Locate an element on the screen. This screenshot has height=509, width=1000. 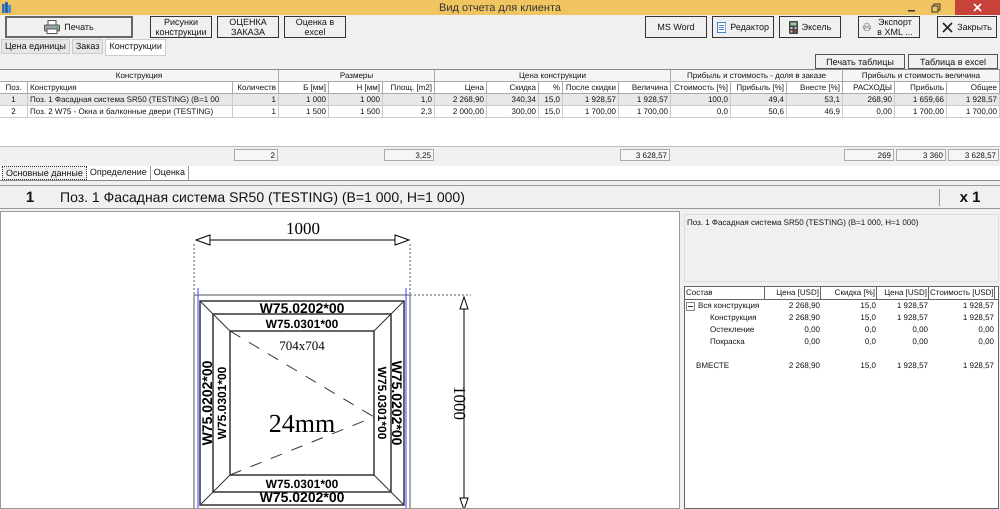
tree-item: Остекление is located at coordinates (732, 330).